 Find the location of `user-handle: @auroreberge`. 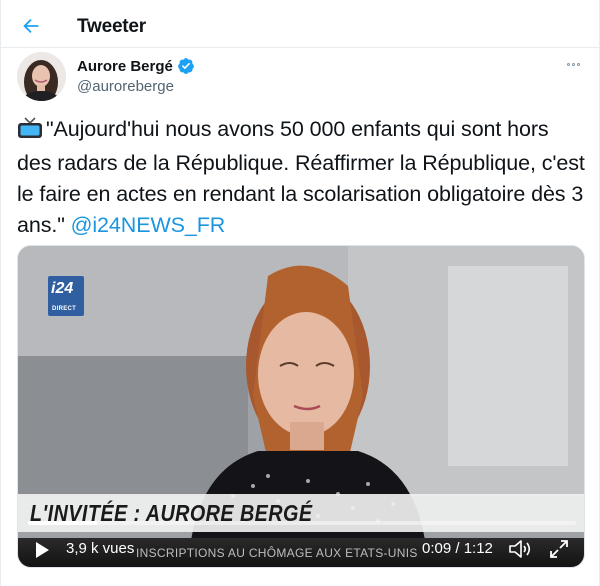

user-handle: @auroreberge is located at coordinates (125, 86).